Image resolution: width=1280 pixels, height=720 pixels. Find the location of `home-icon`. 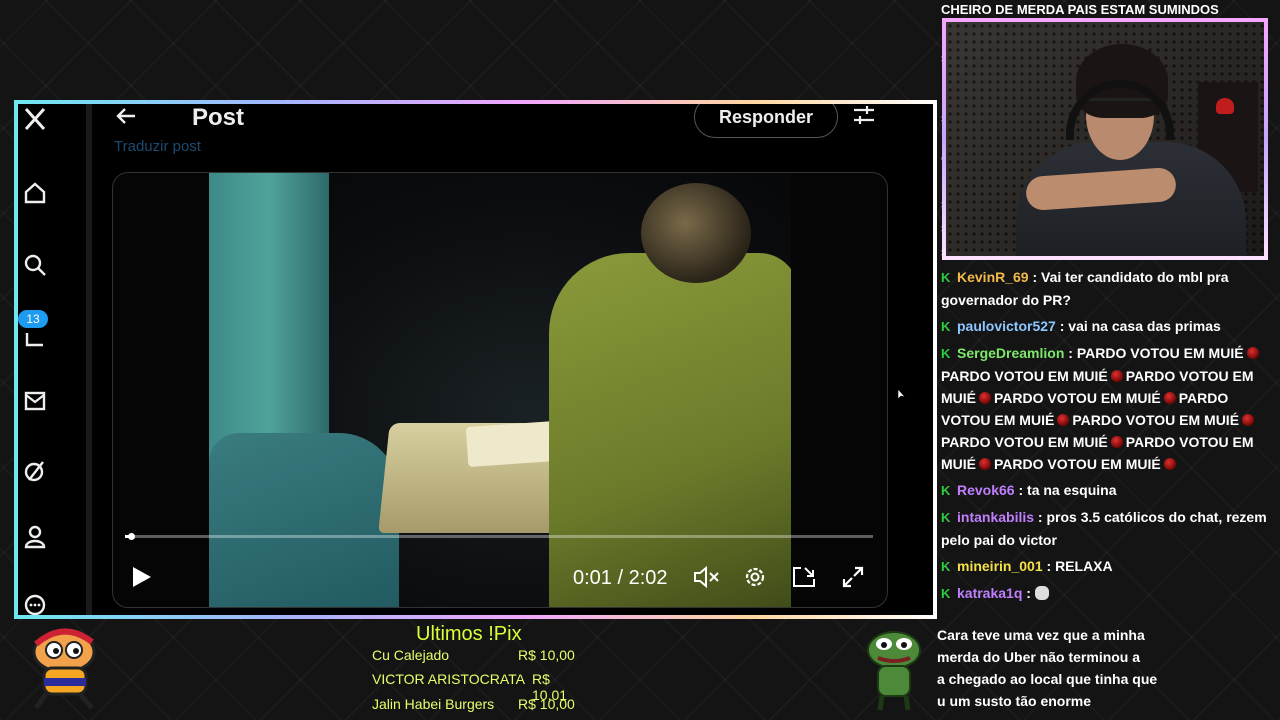

home-icon is located at coordinates (35, 193).